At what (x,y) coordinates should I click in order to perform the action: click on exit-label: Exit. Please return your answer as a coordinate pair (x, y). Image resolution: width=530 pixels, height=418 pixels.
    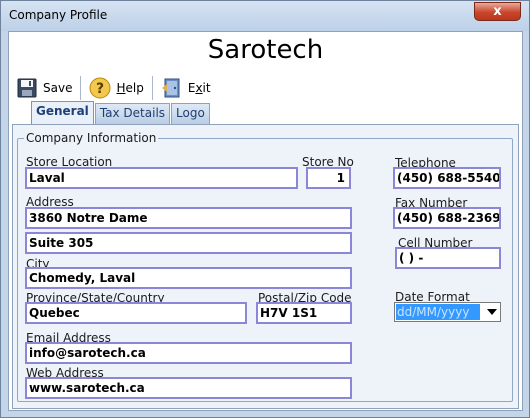
    Looking at the image, I should click on (199, 88).